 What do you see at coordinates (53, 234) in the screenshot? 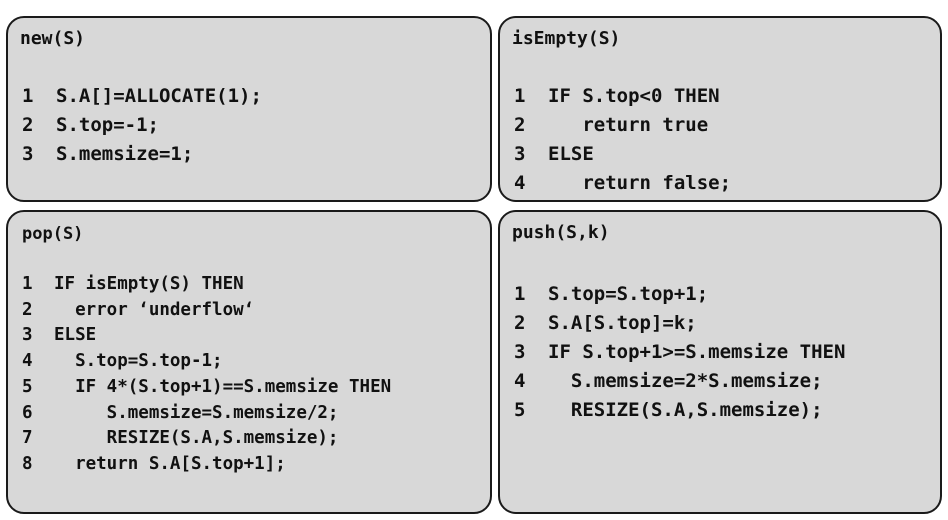
I see `panel-title: pop(S)` at bounding box center [53, 234].